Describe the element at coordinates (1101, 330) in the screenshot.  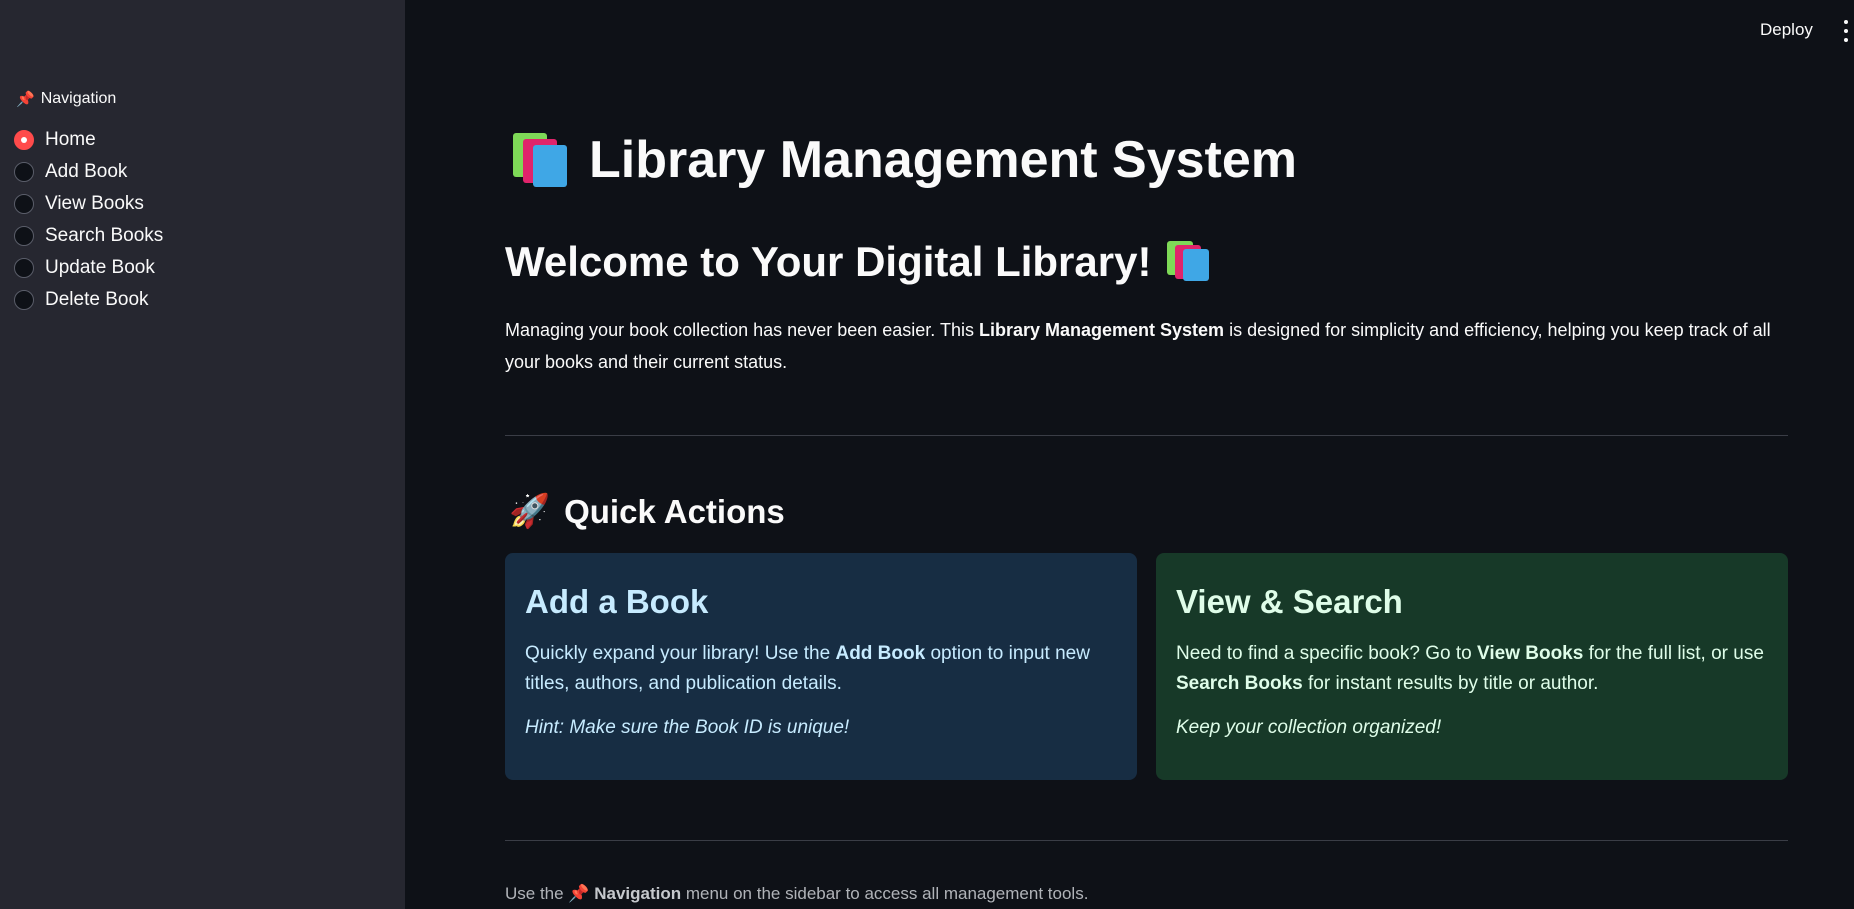
I see `intro-bold: Library Management System` at that location.